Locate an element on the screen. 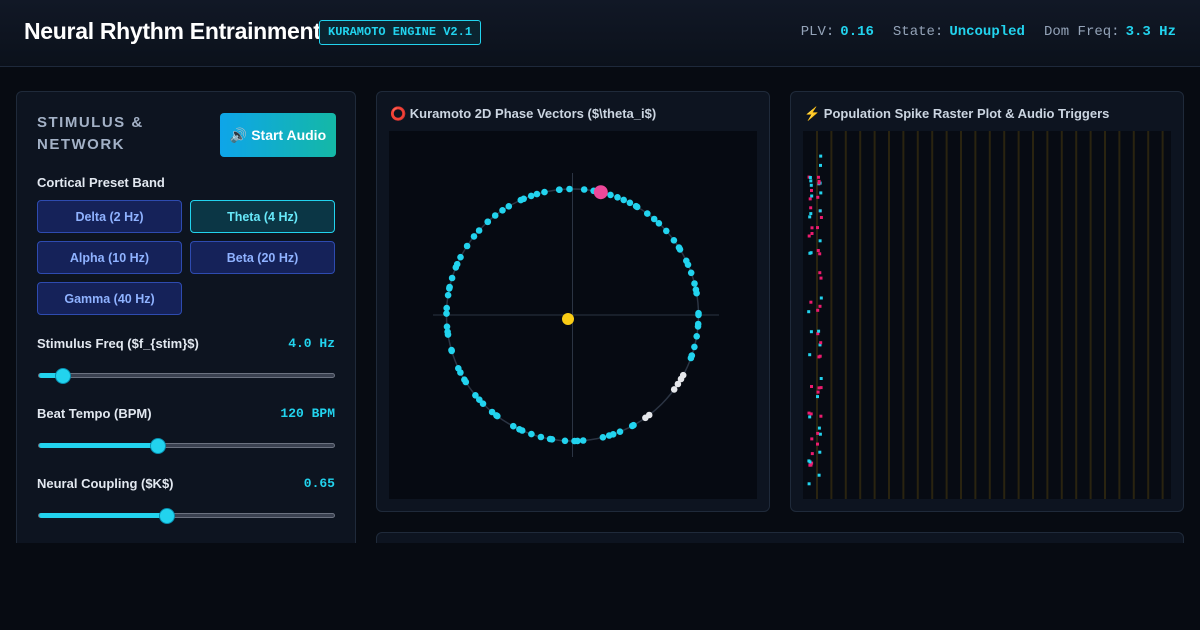 The width and height of the screenshot is (1200, 630). preset-gamma-button: Gamma (40 Hz) is located at coordinates (109, 298).